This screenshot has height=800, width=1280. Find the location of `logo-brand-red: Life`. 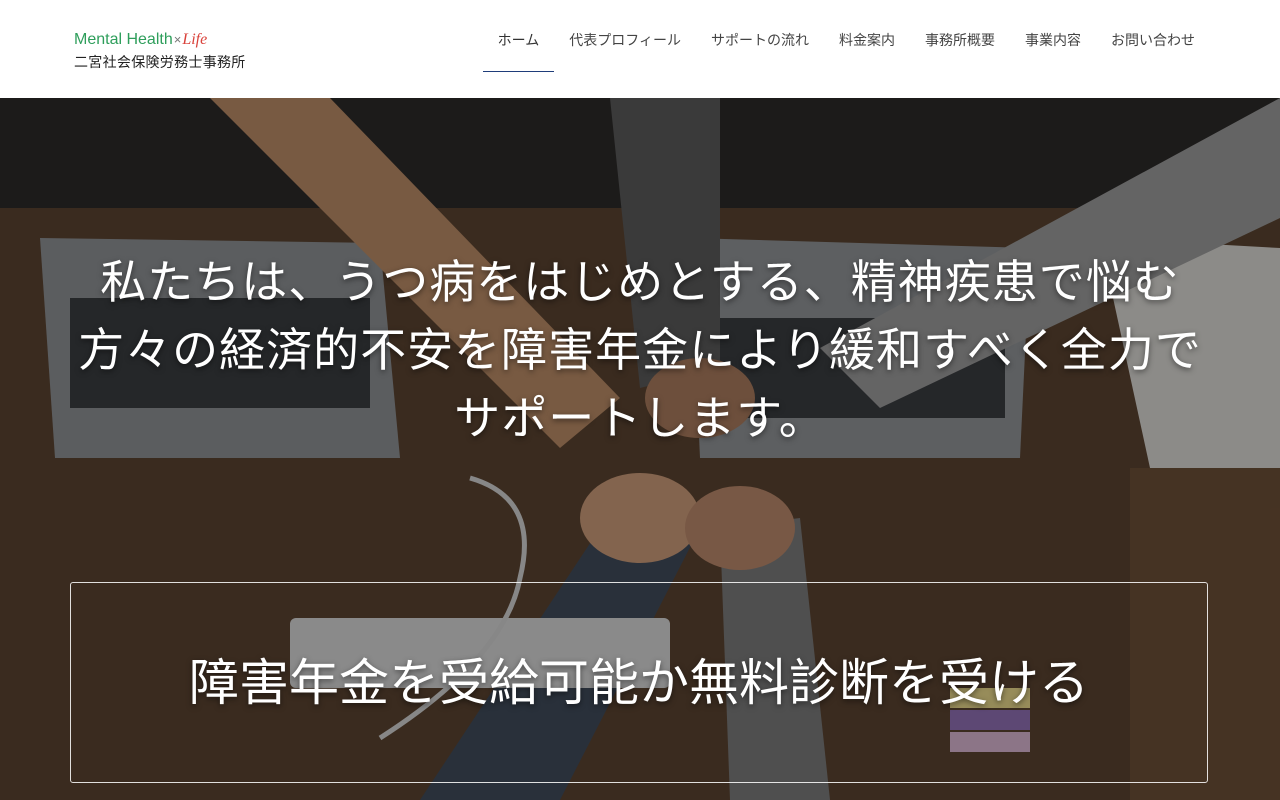

logo-brand-red: Life is located at coordinates (195, 39).